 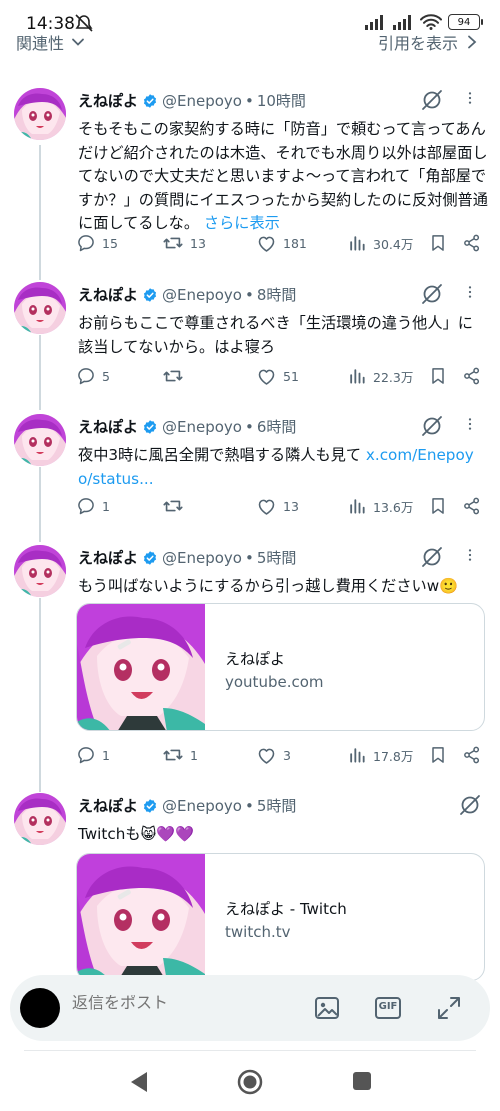 I want to click on retweet-button: 13, so click(x=184, y=243).